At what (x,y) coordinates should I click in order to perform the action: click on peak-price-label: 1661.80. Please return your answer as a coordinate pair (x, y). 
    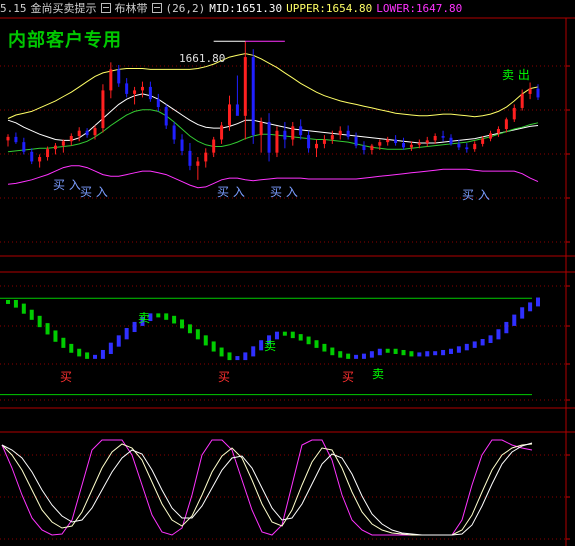
    Looking at the image, I should click on (202, 58).